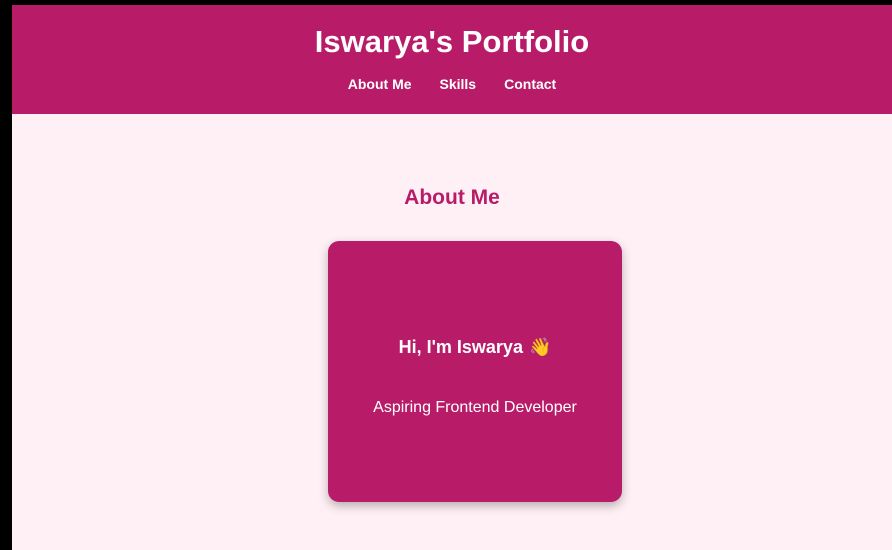 The width and height of the screenshot is (892, 550). I want to click on about-section-heading: About Me, so click(452, 197).